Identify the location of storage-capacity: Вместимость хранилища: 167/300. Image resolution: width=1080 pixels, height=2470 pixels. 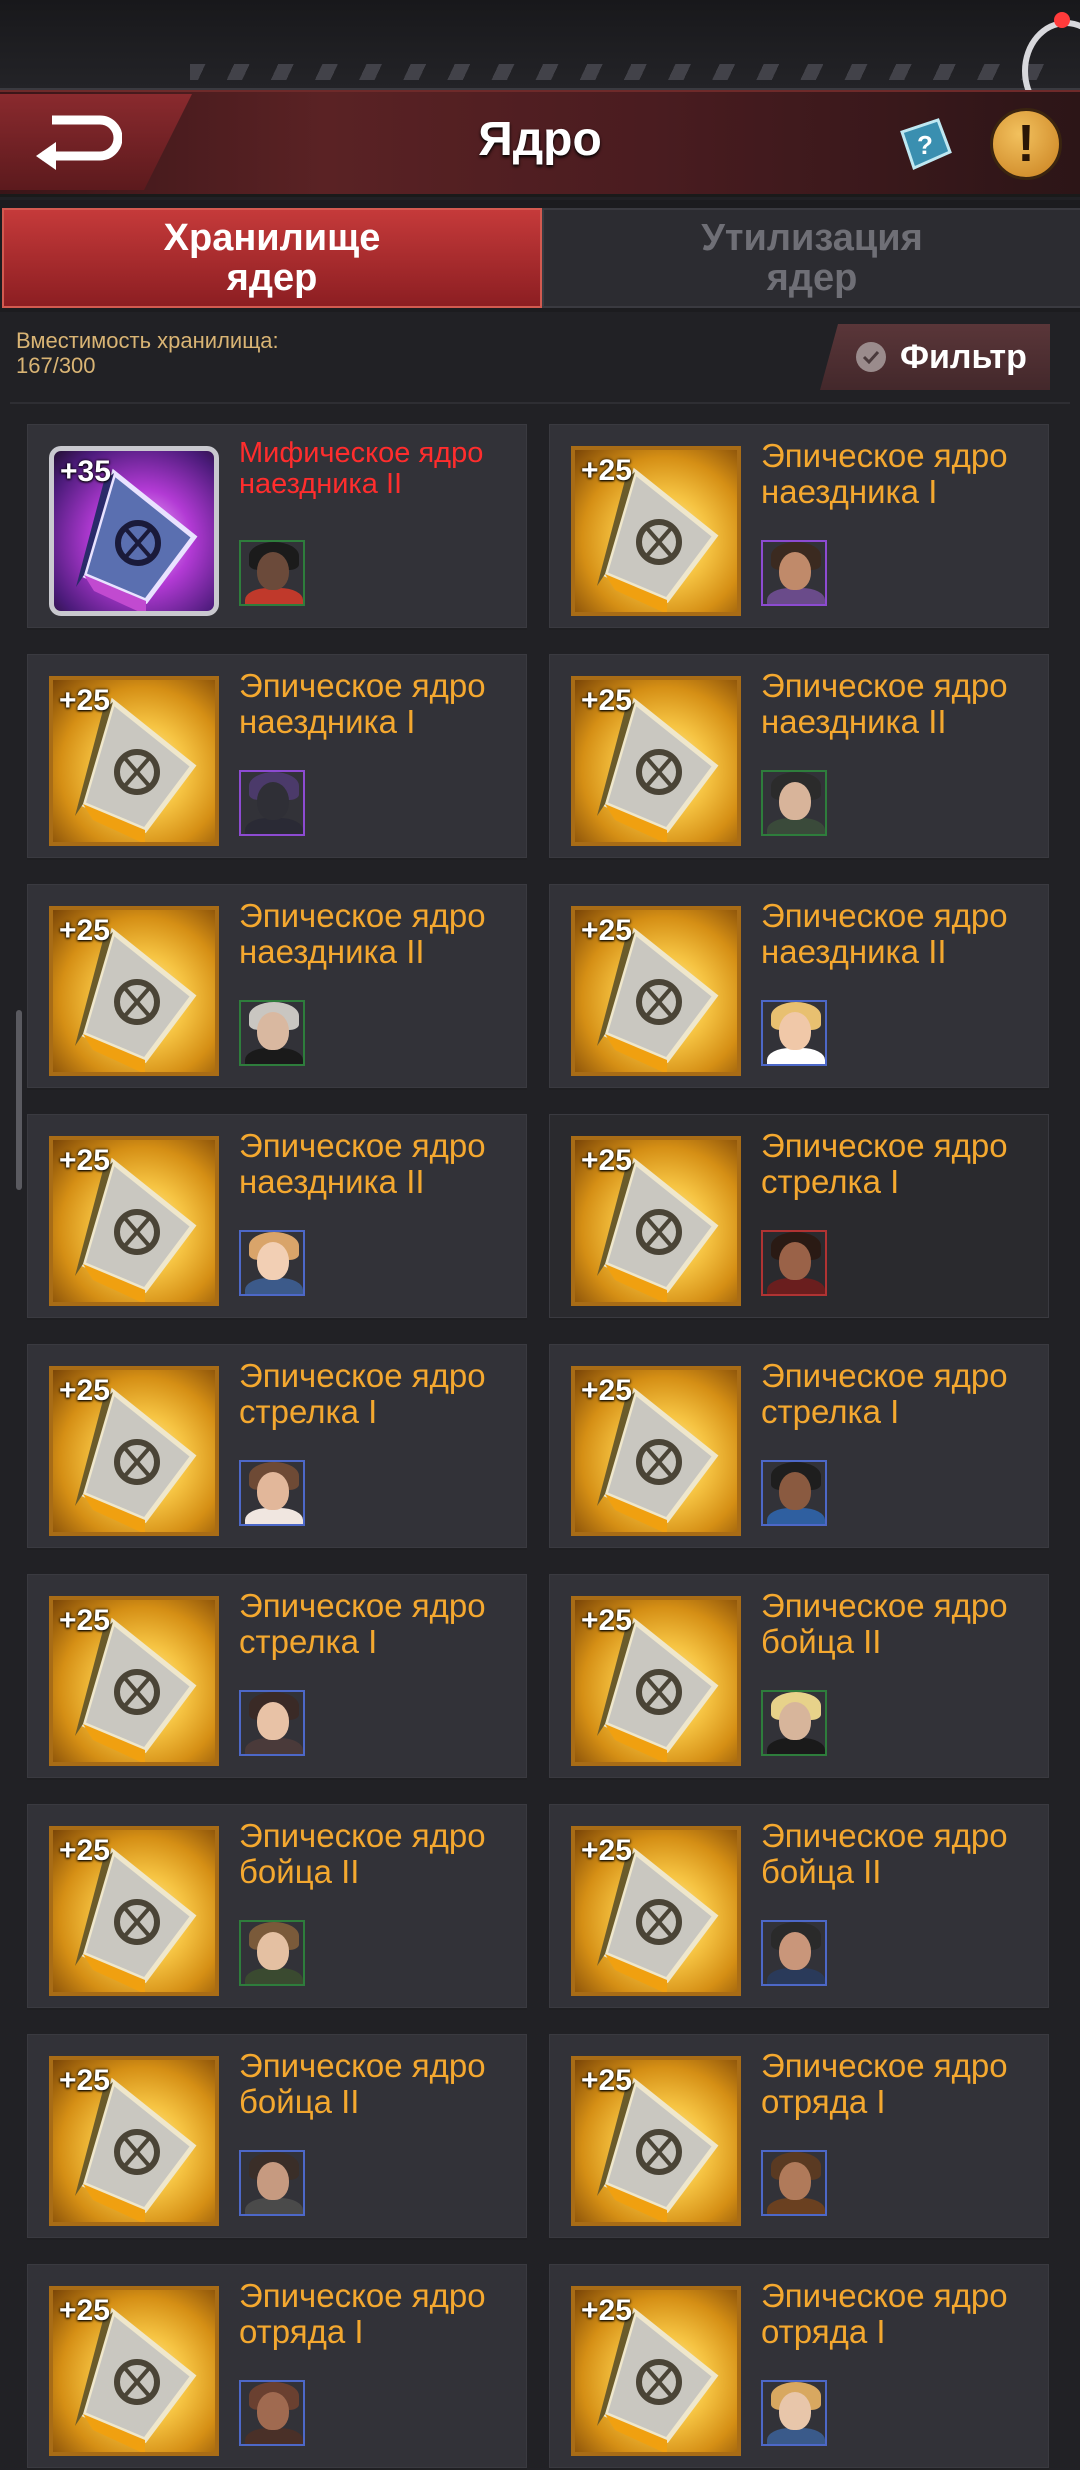
(147, 353).